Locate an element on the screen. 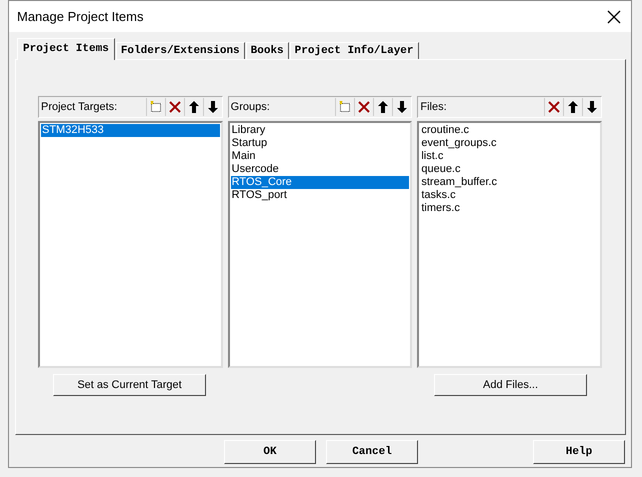 The image size is (642, 477). dialog-button: Help is located at coordinates (579, 452).